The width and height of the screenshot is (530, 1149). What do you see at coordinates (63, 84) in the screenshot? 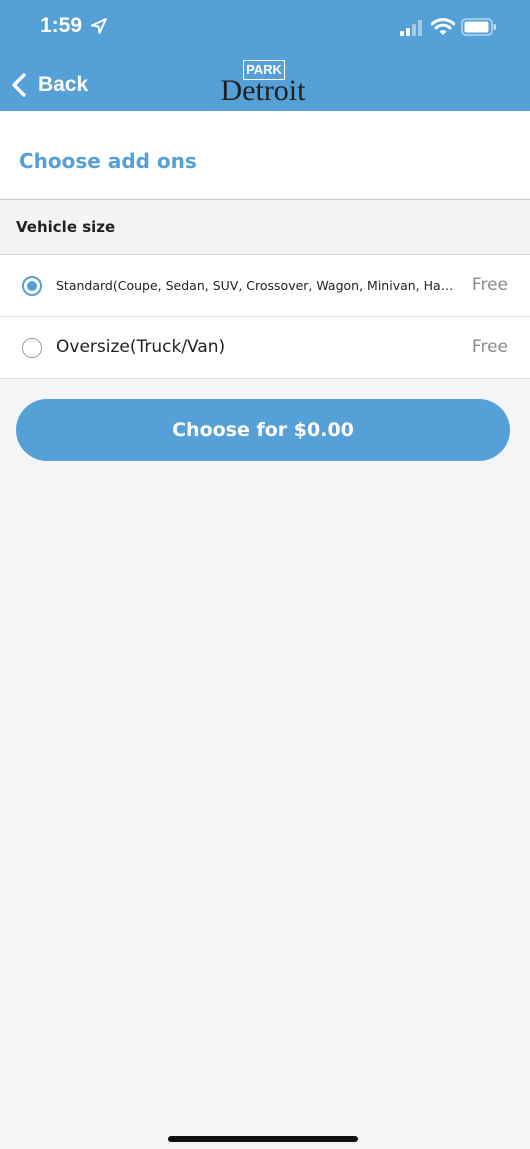
I see `back-label: Back` at bounding box center [63, 84].